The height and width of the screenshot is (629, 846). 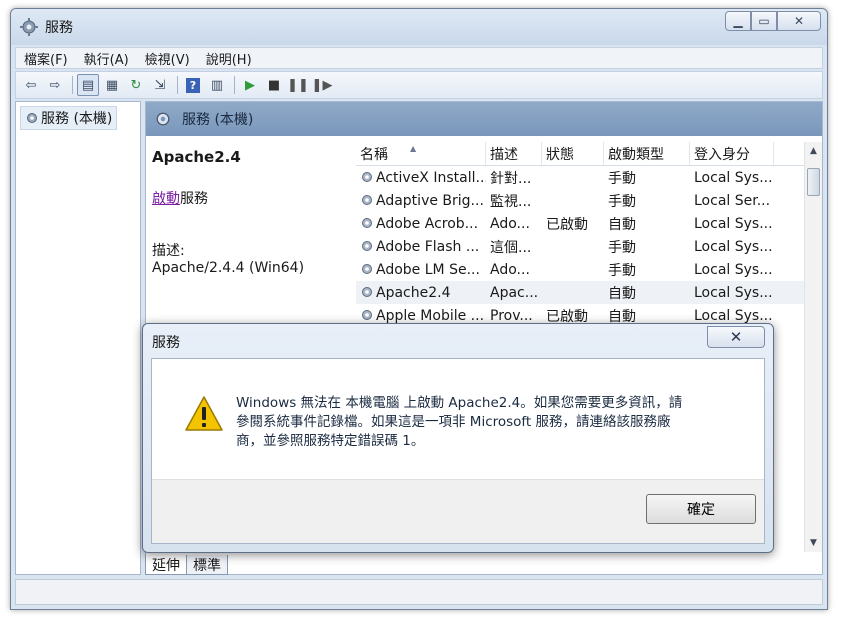 I want to click on column-status: 狀態, so click(x=573, y=153).